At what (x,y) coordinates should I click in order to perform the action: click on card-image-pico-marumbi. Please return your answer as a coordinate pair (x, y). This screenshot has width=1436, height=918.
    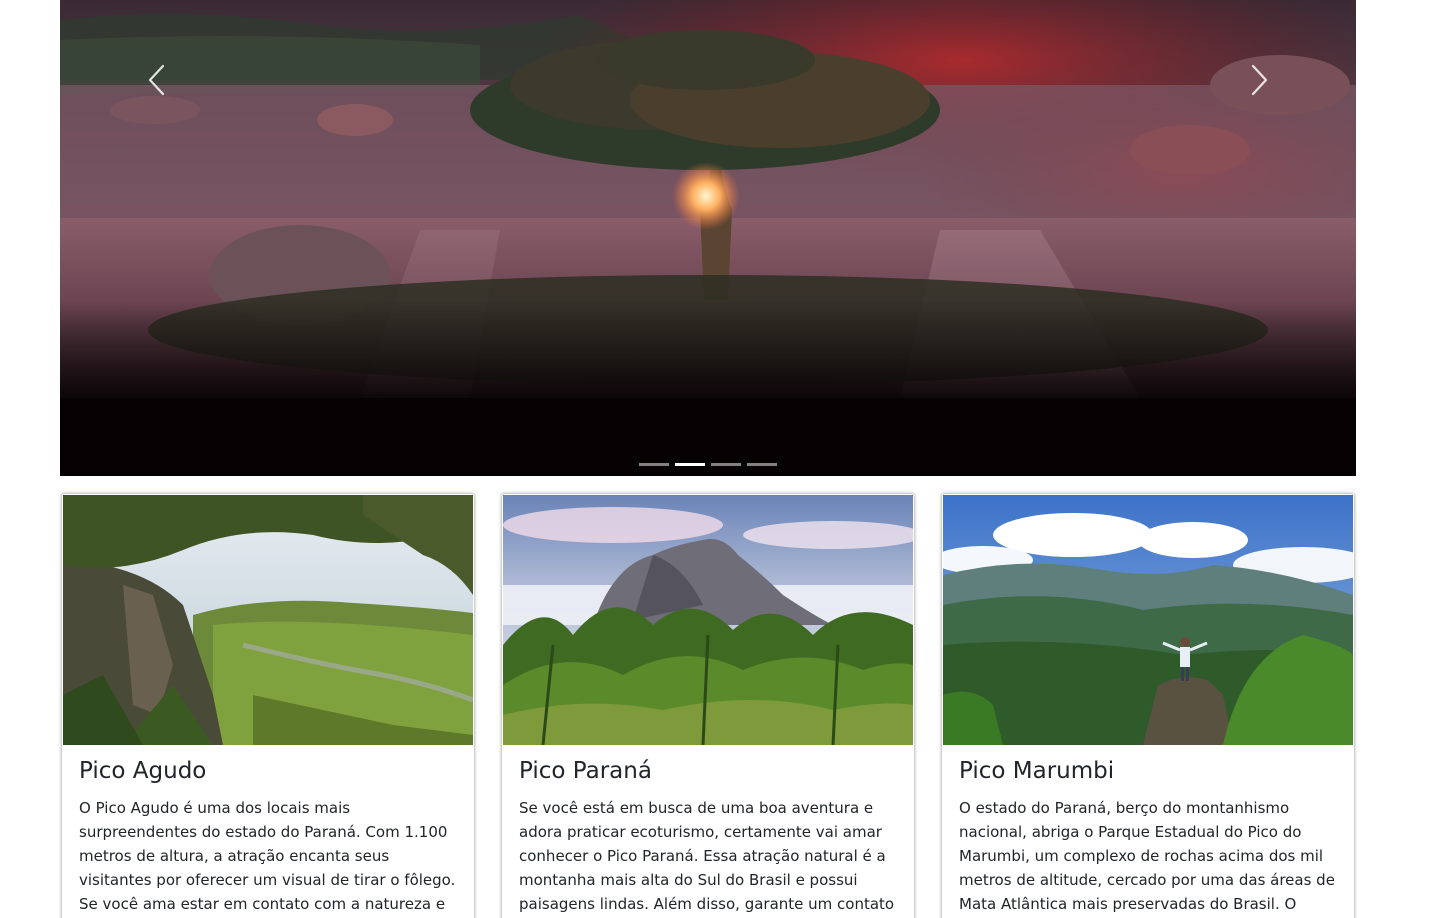
    Looking at the image, I should click on (1148, 620).